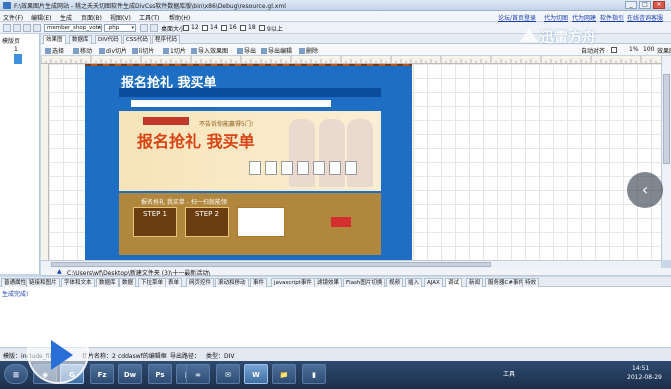  Describe the element at coordinates (66, 17) in the screenshot. I see `menu-generate: 生成` at that location.